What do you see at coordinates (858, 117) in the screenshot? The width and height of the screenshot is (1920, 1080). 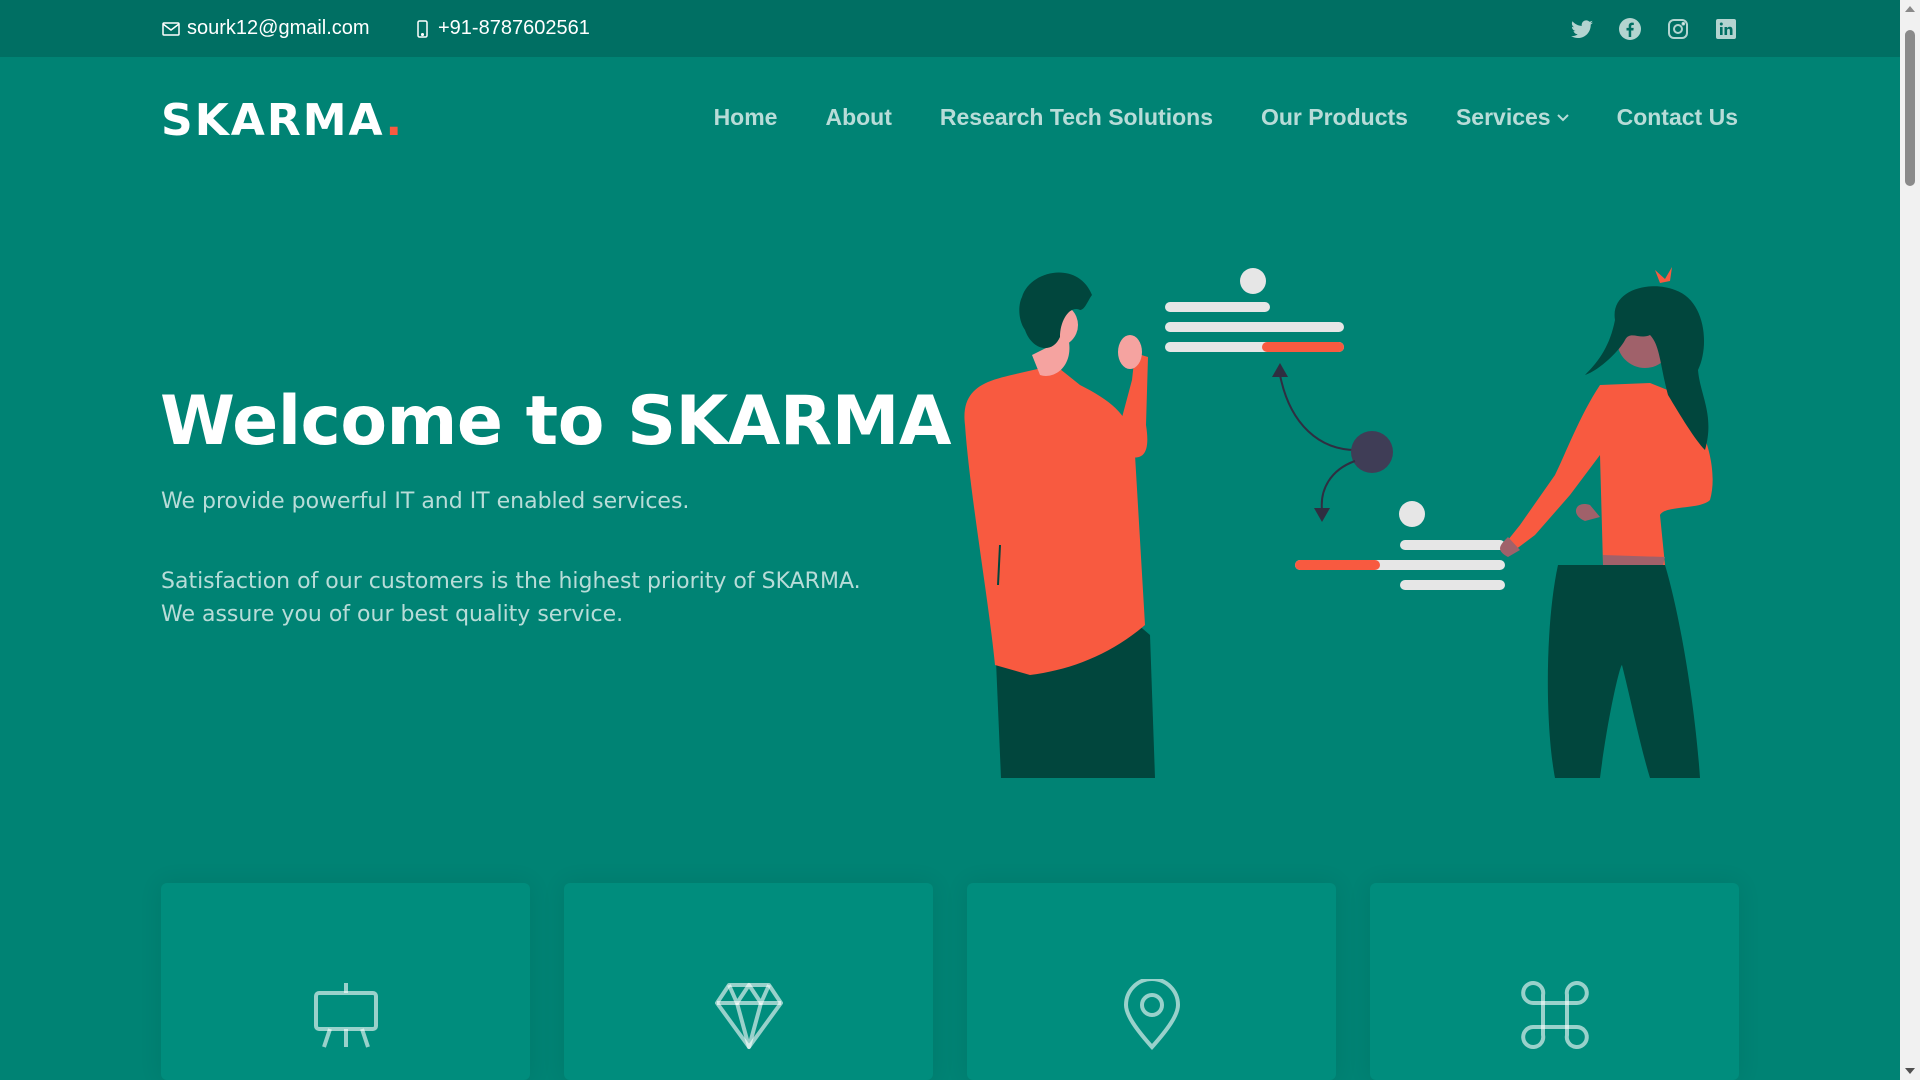 I see `nav-about: About` at bounding box center [858, 117].